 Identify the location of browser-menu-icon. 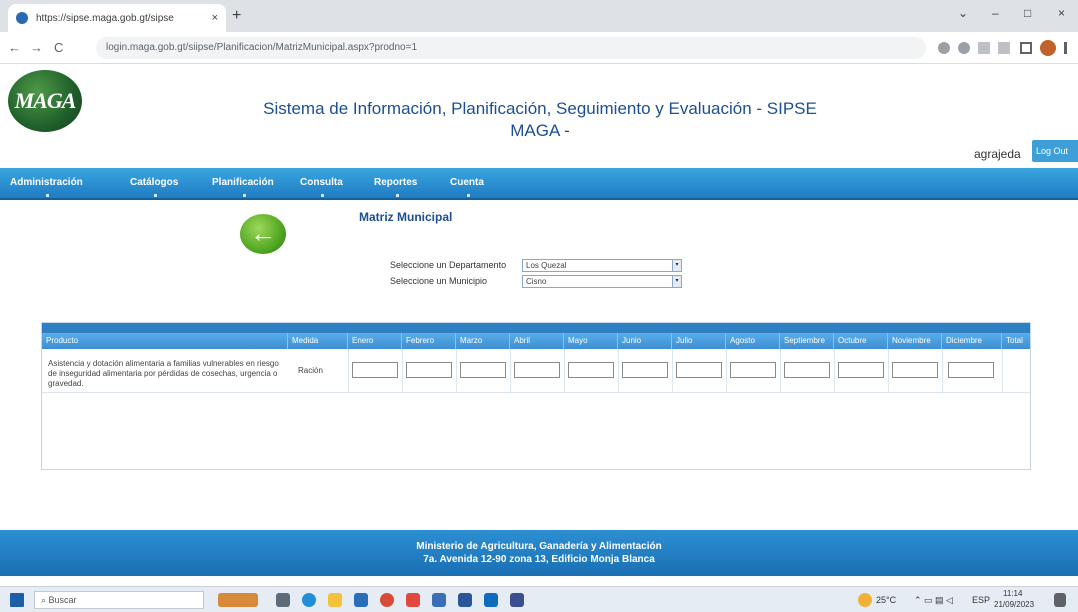
(1065, 48).